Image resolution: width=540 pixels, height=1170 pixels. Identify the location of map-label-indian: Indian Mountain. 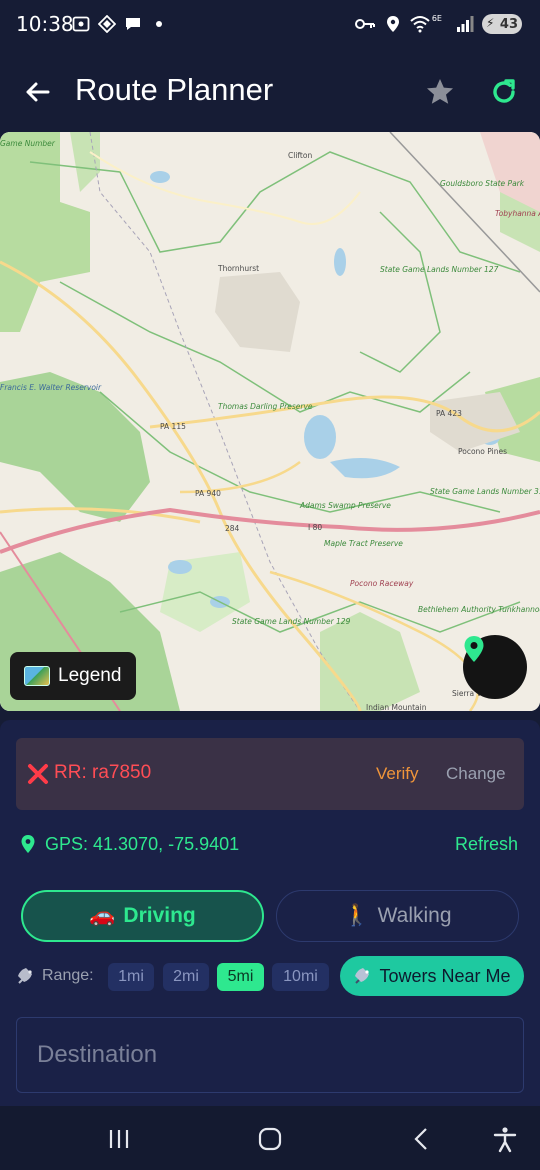
(396, 707).